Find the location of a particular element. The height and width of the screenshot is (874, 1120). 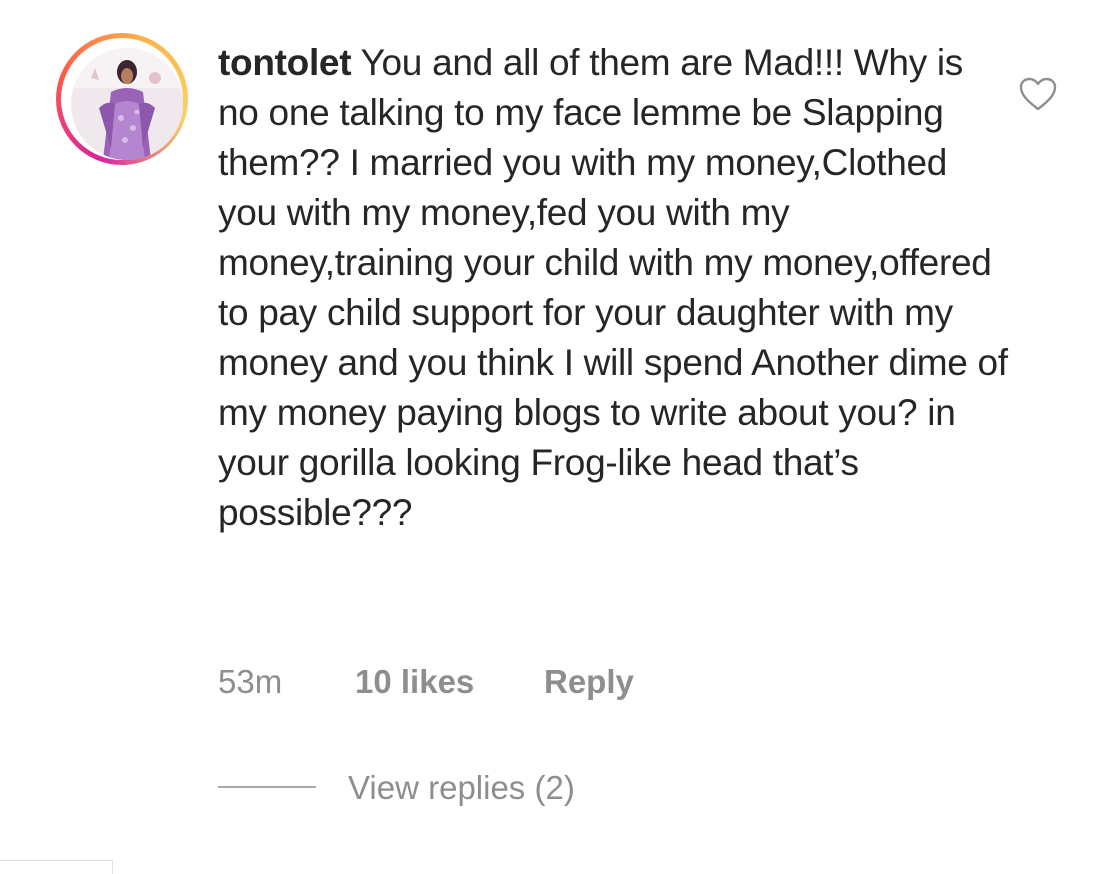

comment-likes-count: 10 likes is located at coordinates (414, 682).